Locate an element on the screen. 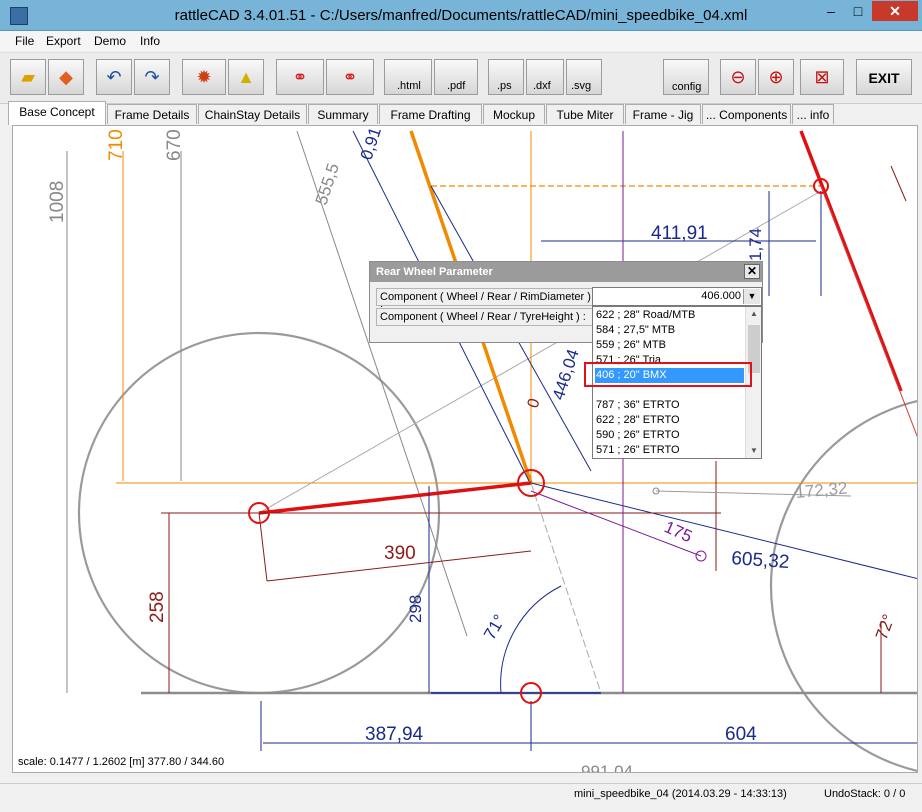 This screenshot has width=922, height=812. zoom-out-icon: ⊖ is located at coordinates (738, 77).